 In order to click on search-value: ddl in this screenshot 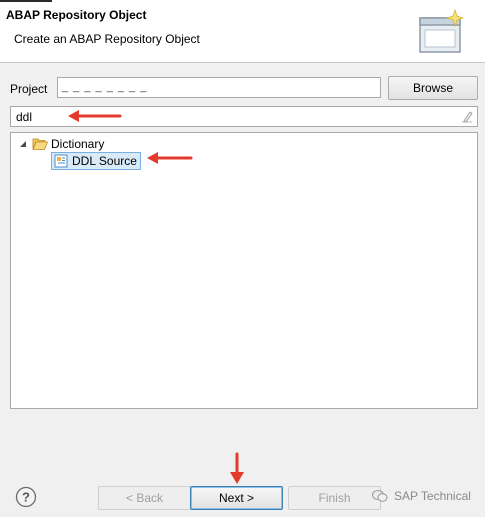, I will do `click(24, 117)`.